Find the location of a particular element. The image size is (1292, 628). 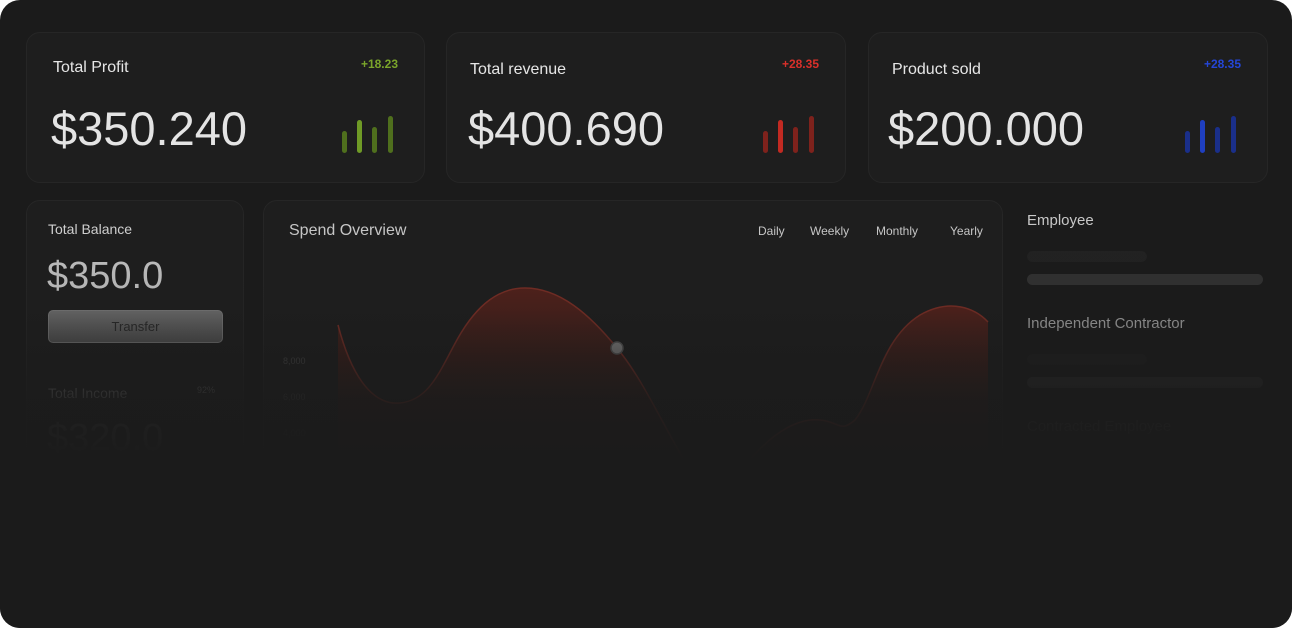

y-tick-label: 8,000 is located at coordinates (294, 361).